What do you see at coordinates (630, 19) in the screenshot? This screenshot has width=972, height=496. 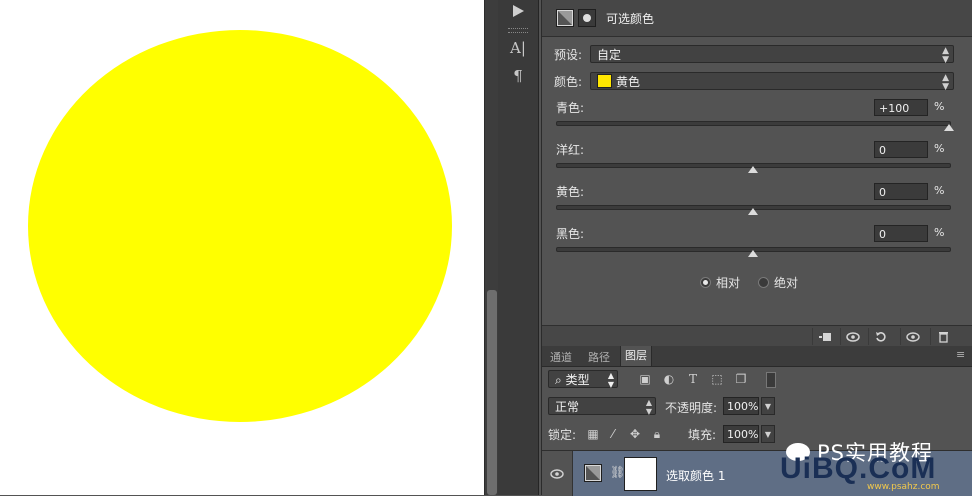 I see `panel-title: 可选颜色` at bounding box center [630, 19].